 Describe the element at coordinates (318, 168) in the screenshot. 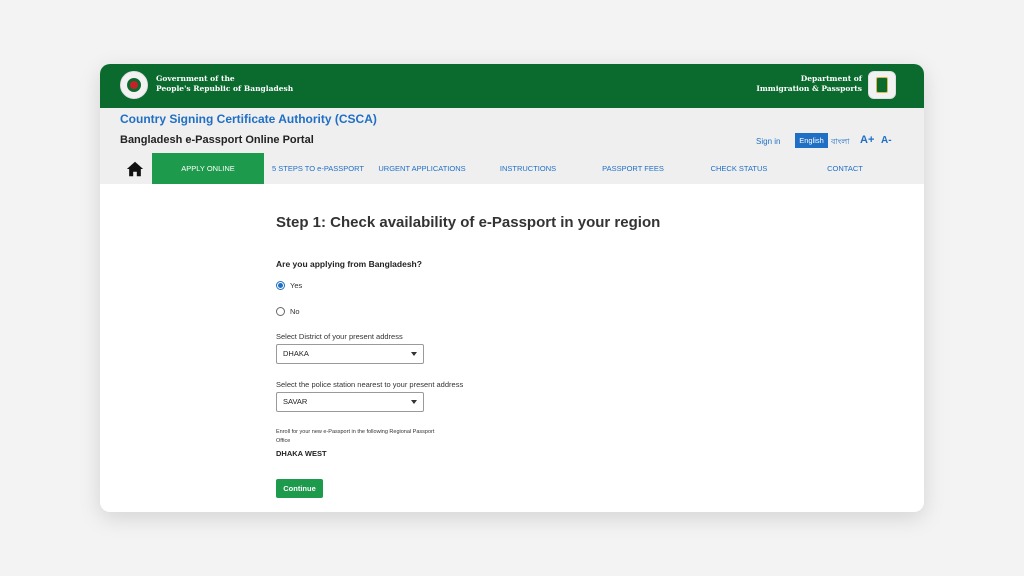

I see `nav-5-steps: 5 STEPS TO e-PASSPORT` at that location.